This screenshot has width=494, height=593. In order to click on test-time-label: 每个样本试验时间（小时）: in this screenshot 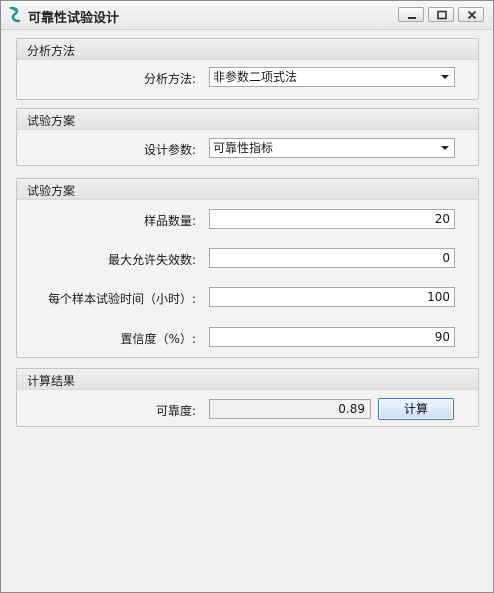, I will do `click(121, 299)`.